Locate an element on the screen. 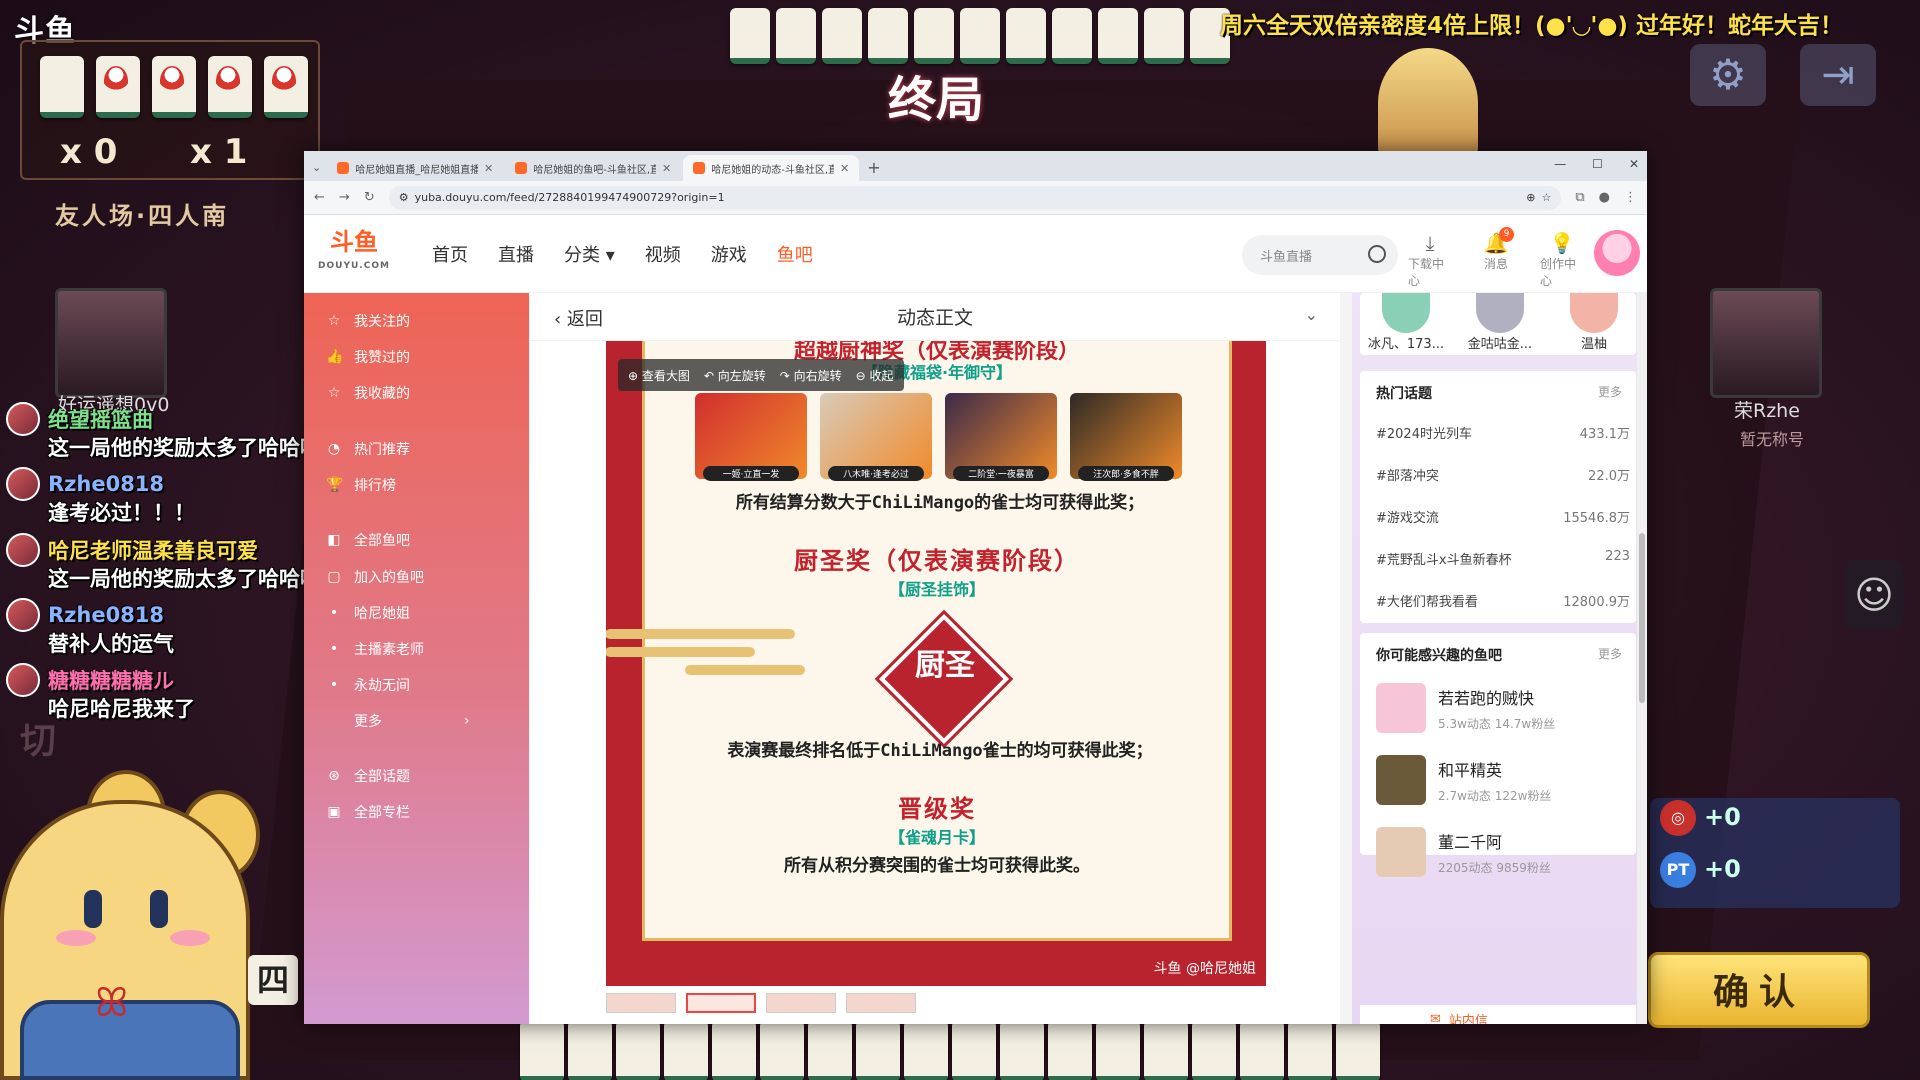 The image size is (1920, 1080). prize-item: 二阶堂·一夜暴富 is located at coordinates (1001, 437).